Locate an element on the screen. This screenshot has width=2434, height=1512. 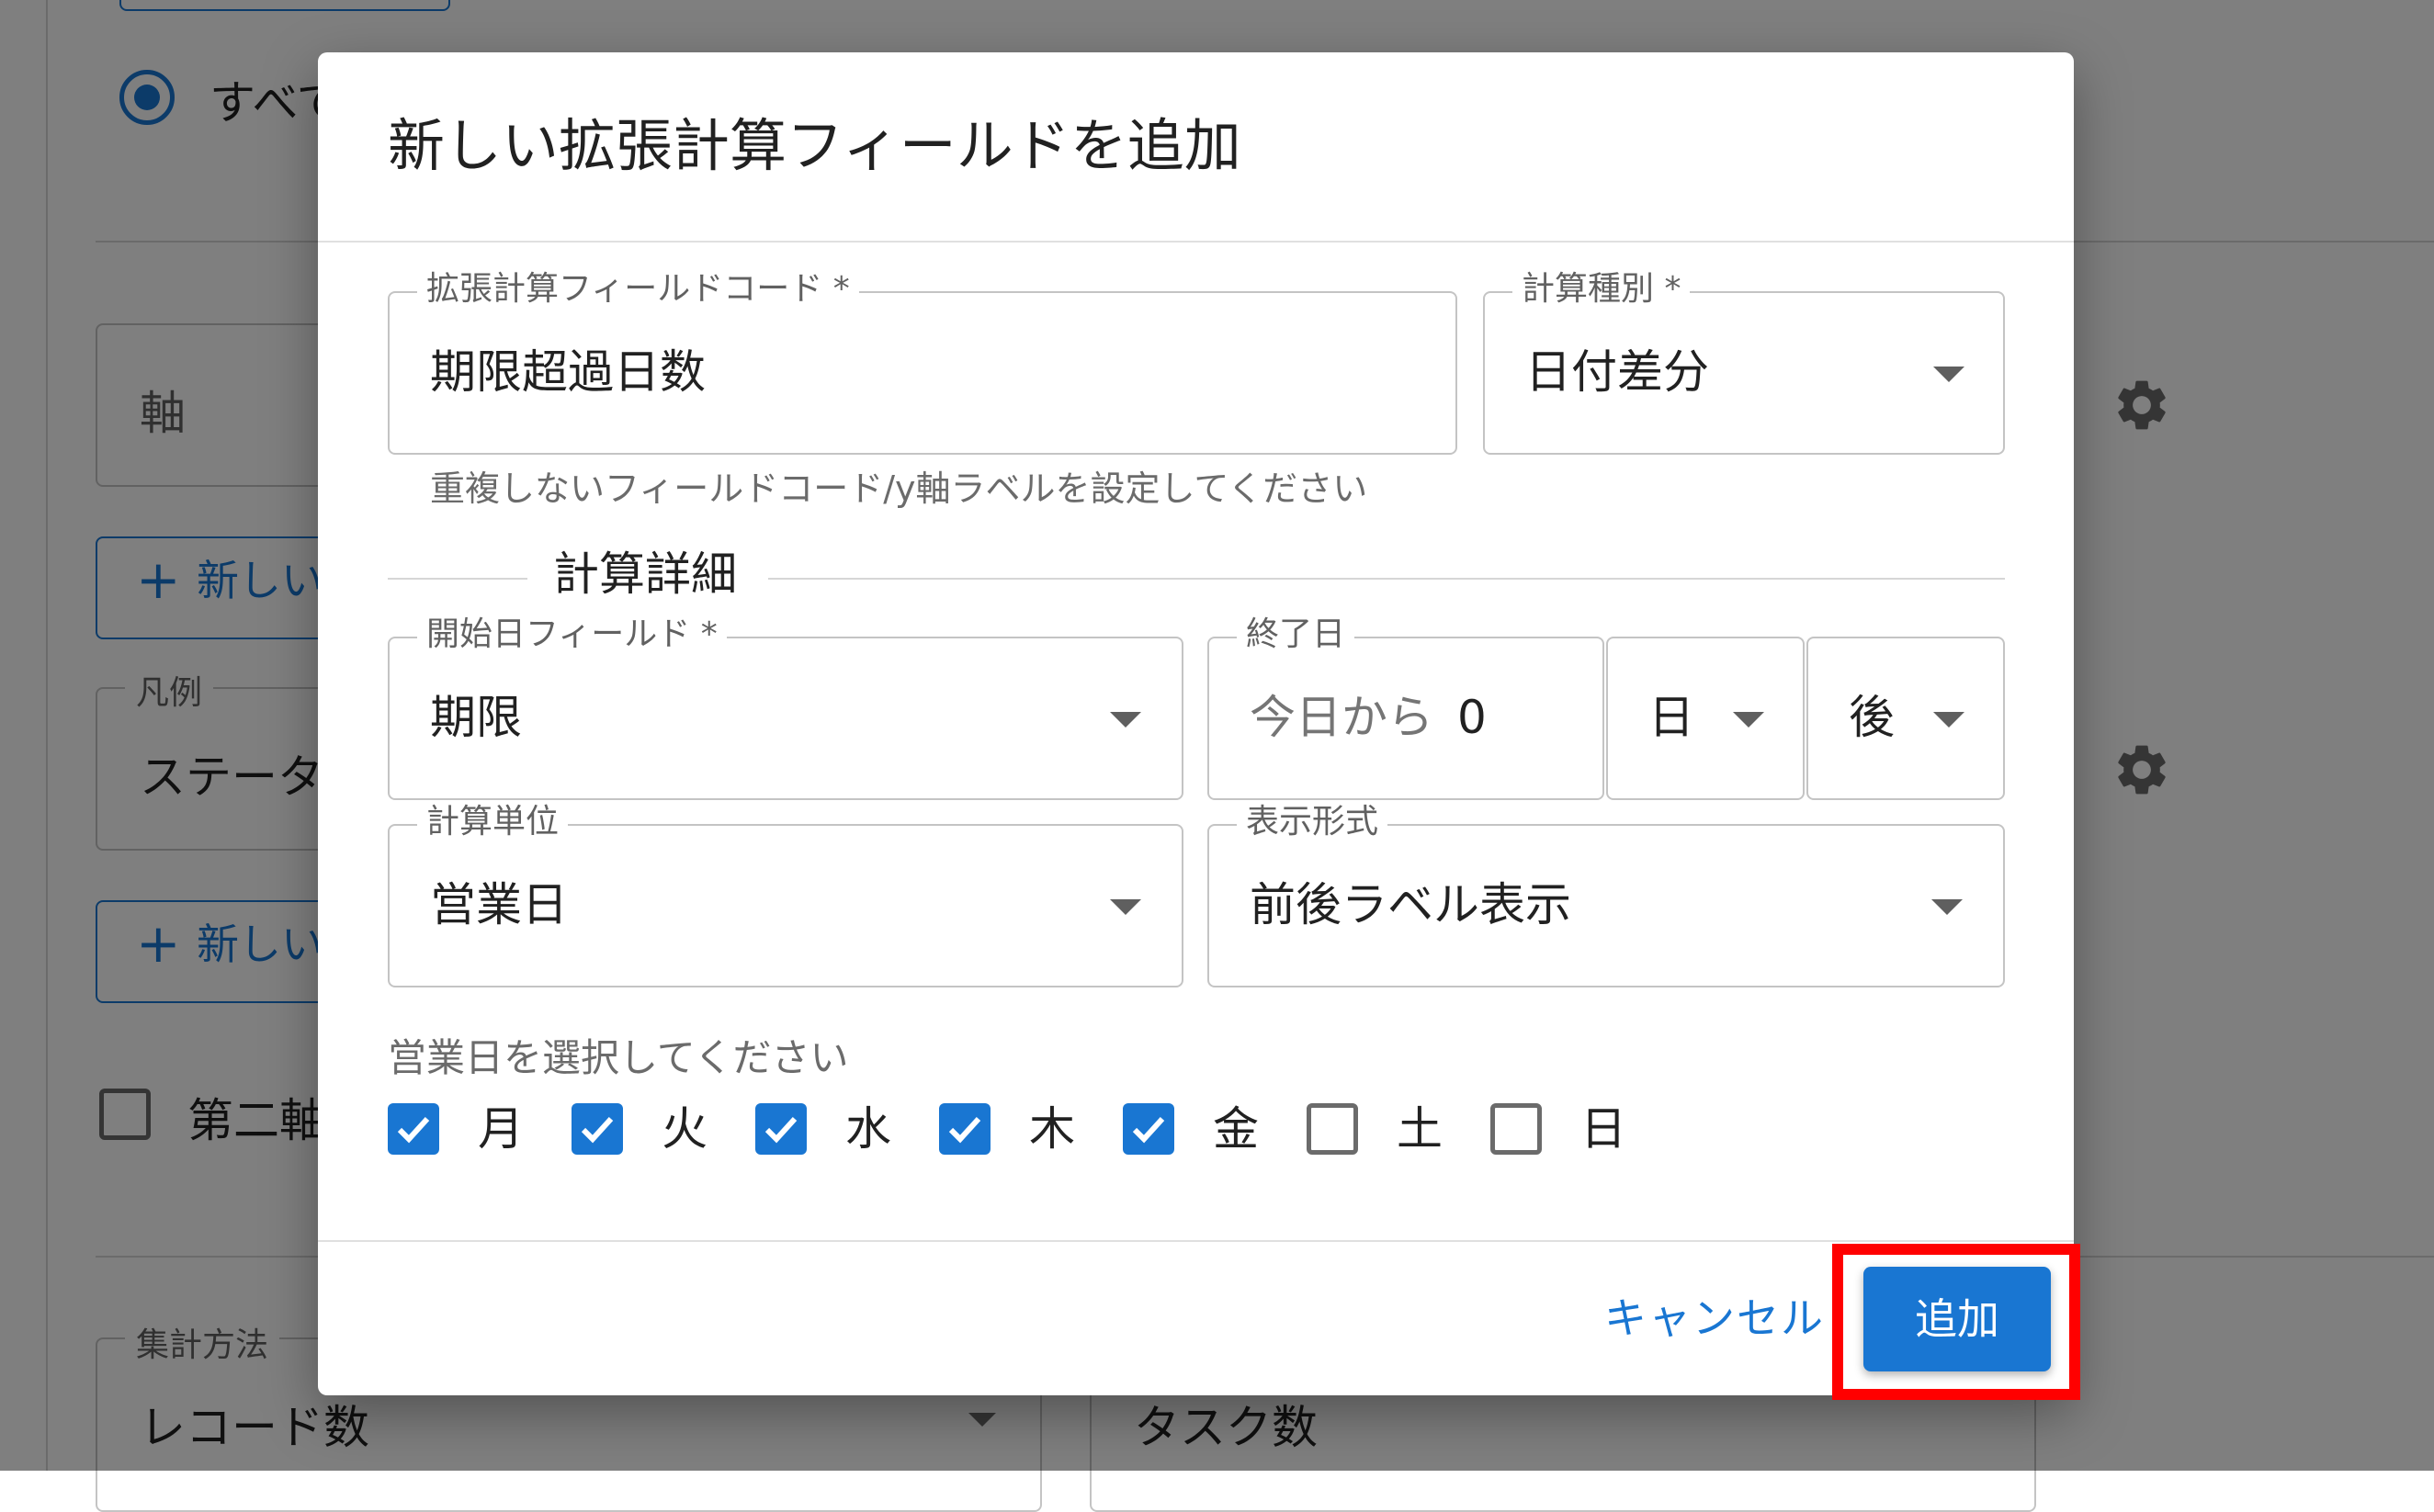
calc-unit-value: 営業日 is located at coordinates (499, 904).